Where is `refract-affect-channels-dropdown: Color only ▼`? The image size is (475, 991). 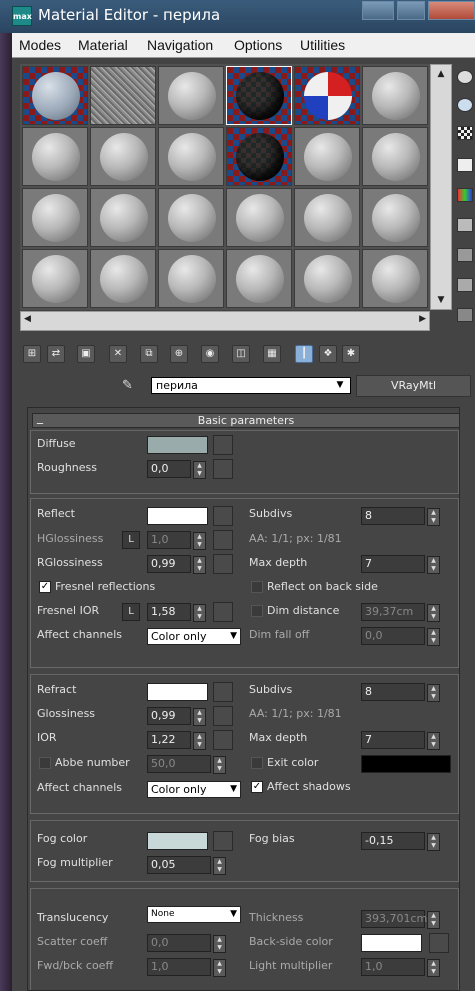 refract-affect-channels-dropdown: Color only ▼ is located at coordinates (194, 789).